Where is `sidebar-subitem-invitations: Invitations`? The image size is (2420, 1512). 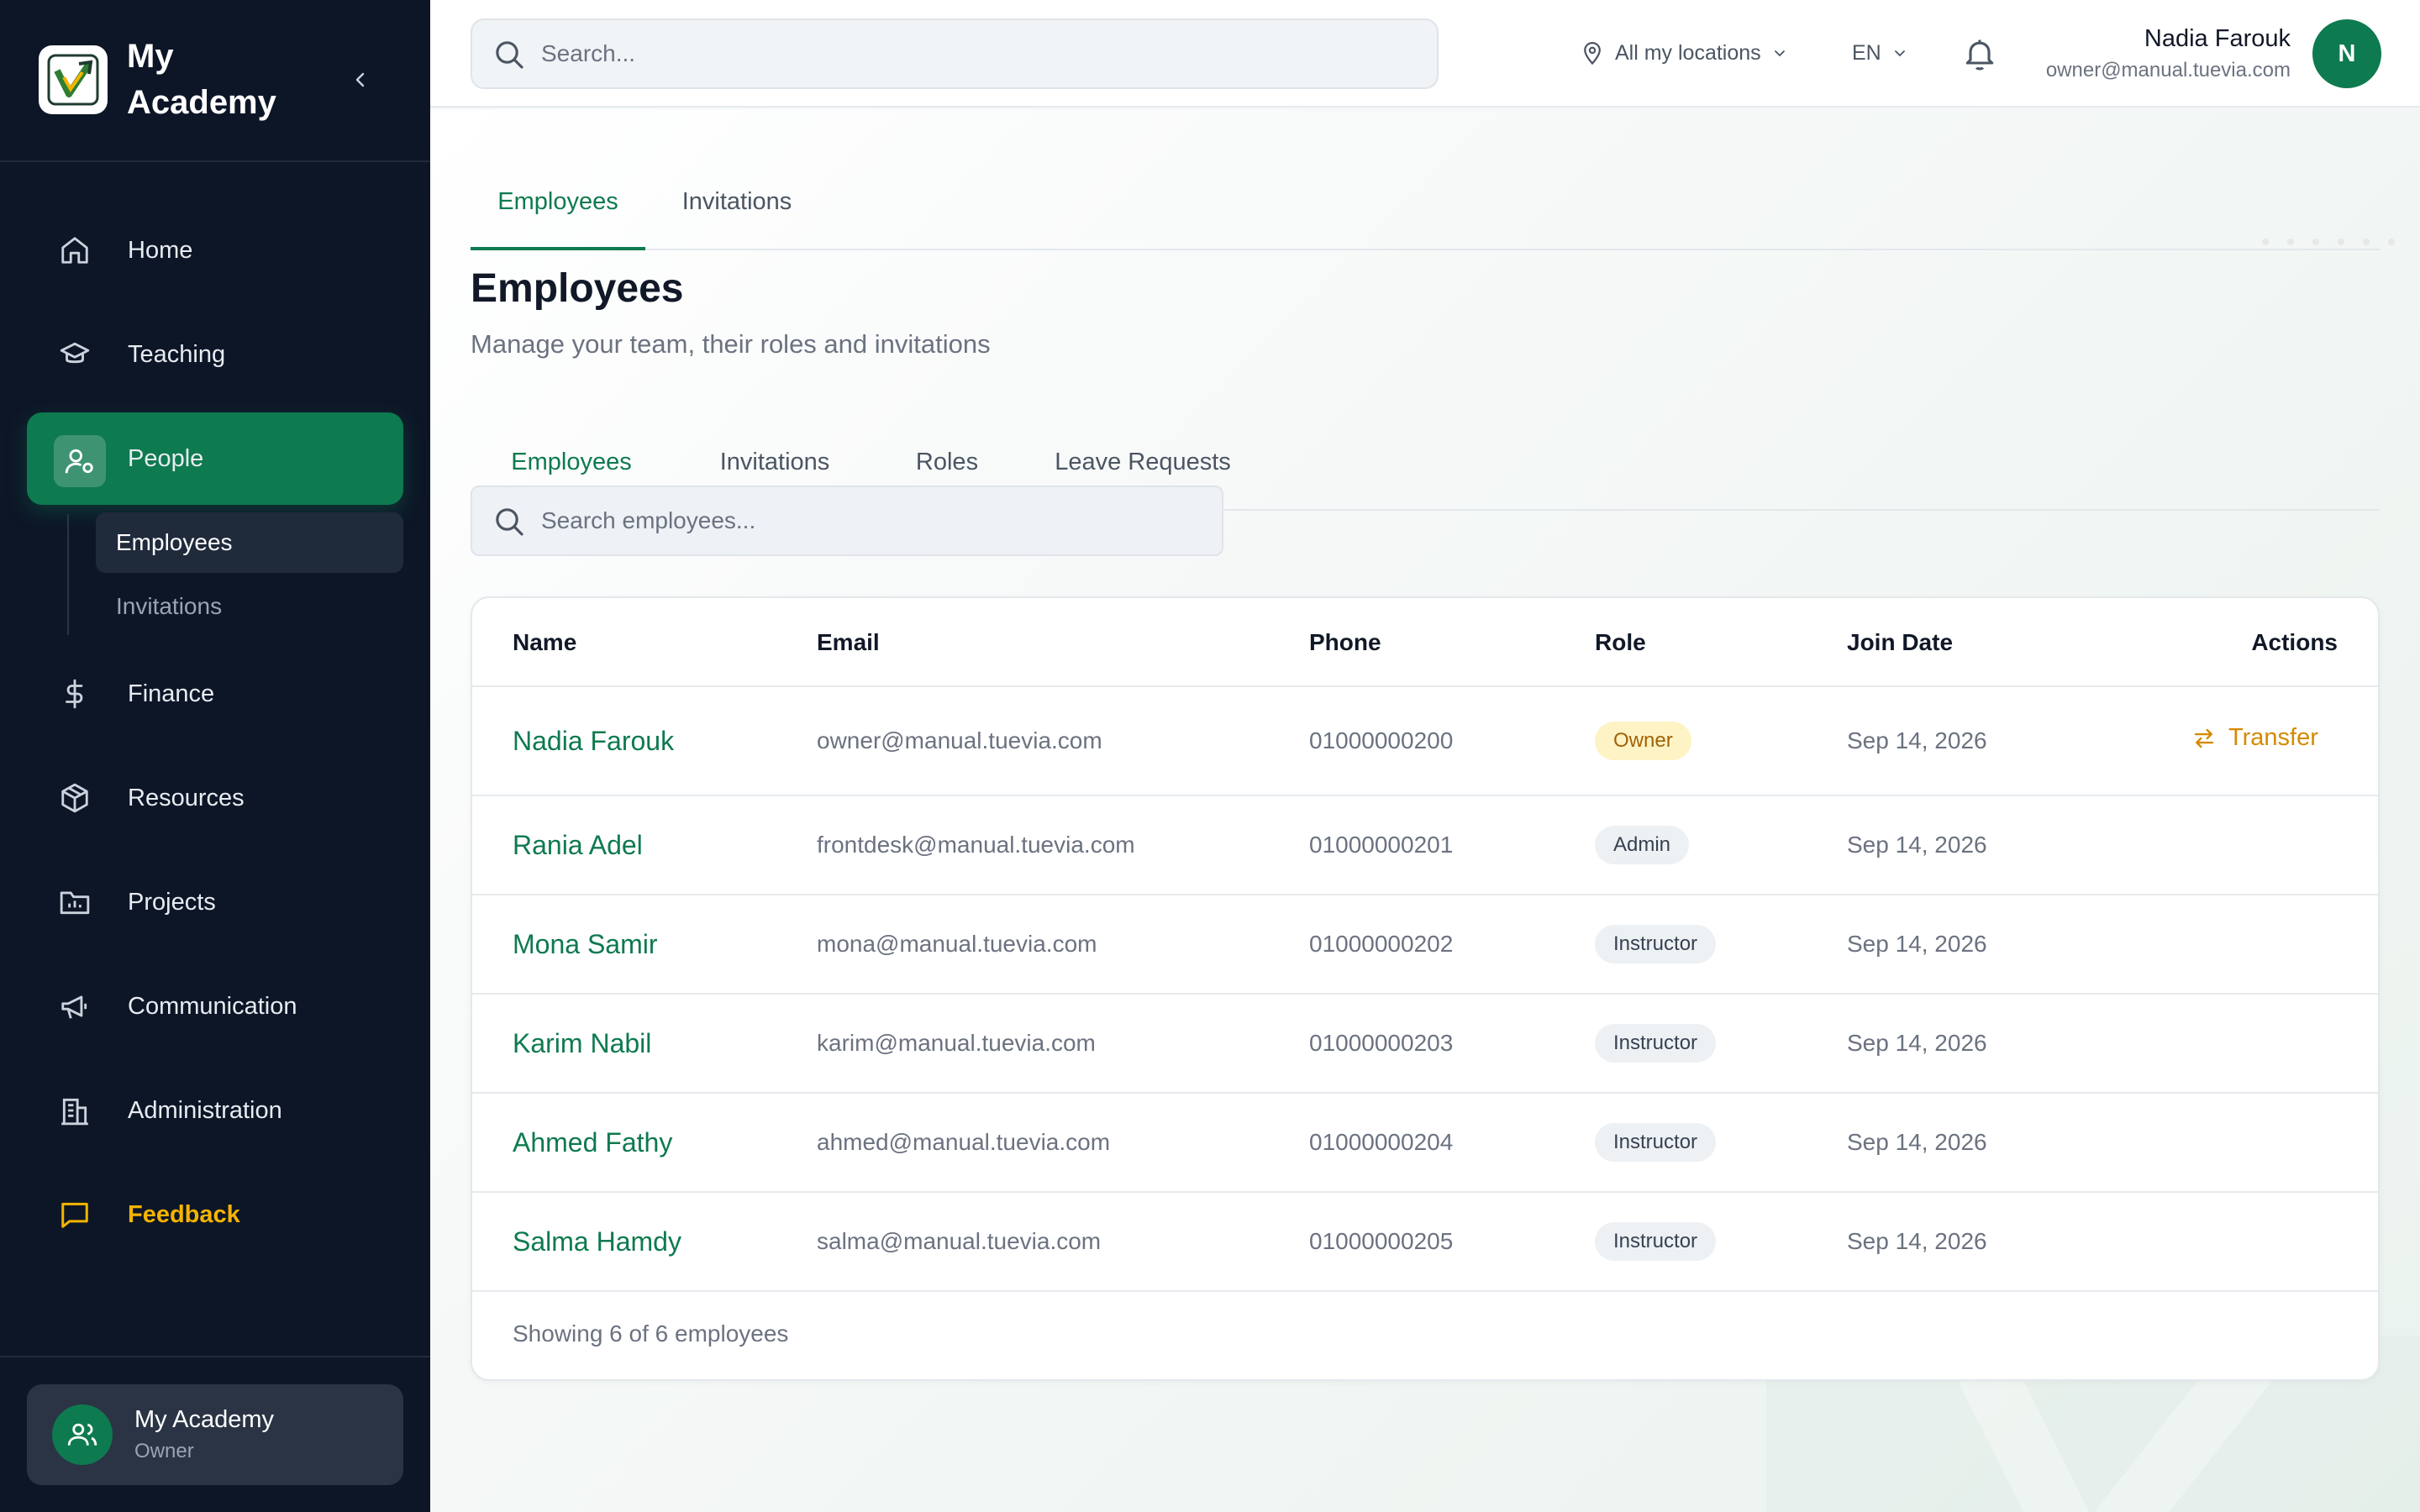 sidebar-subitem-invitations: Invitations is located at coordinates (249, 606).